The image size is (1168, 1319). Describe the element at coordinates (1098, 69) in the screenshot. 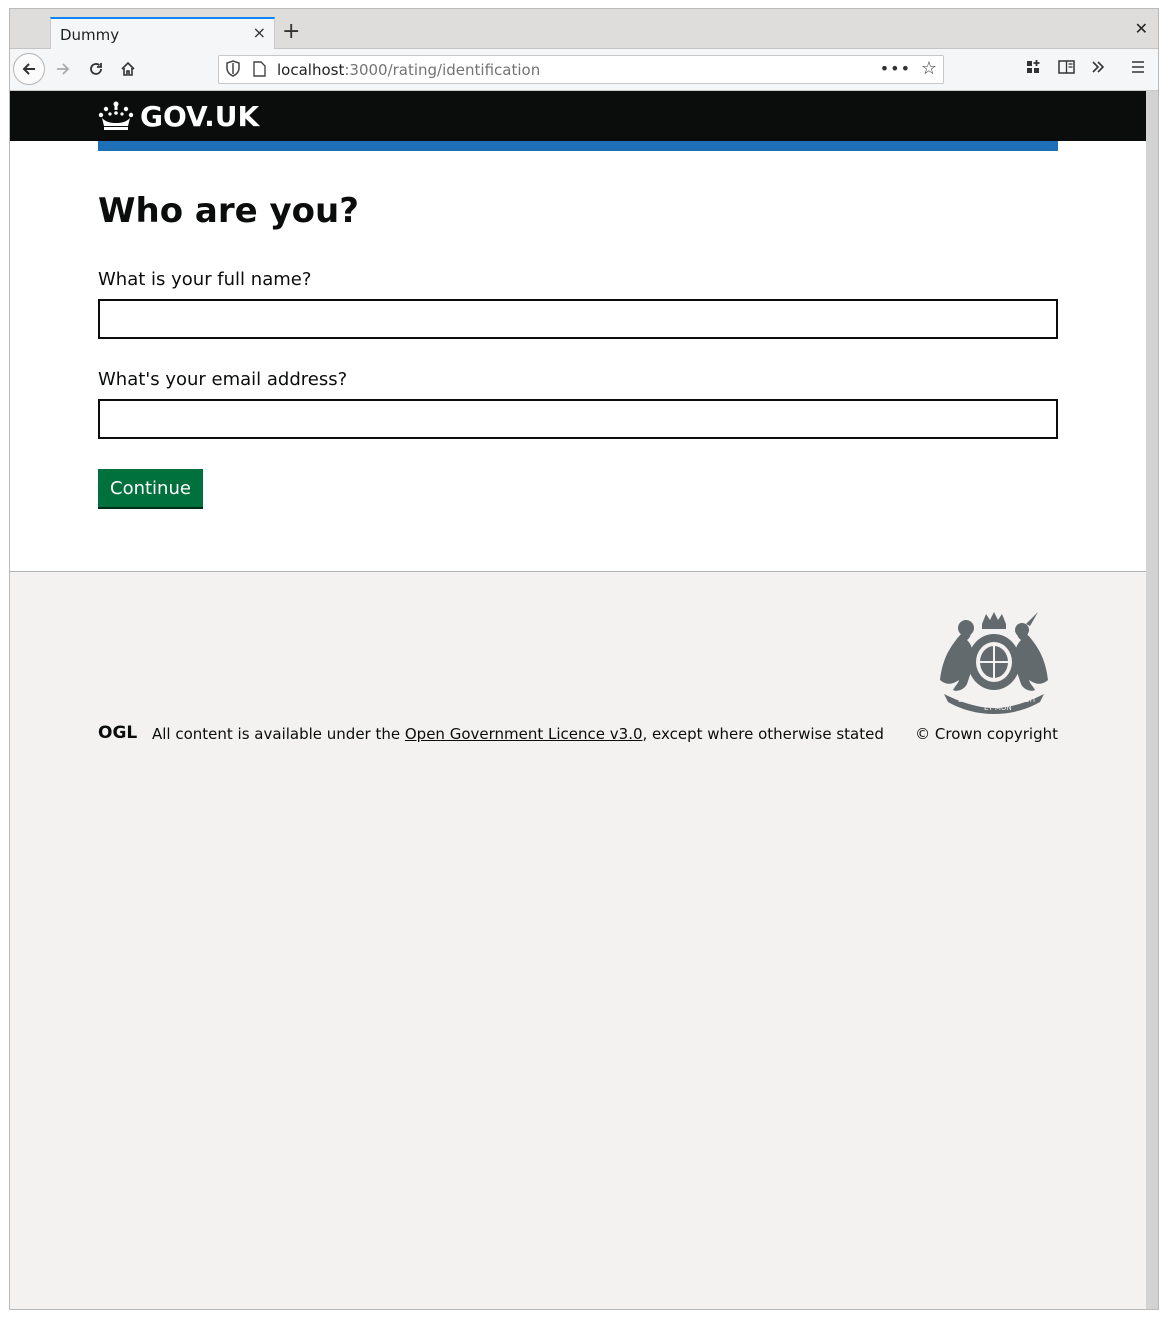

I see `overflow-icon` at that location.